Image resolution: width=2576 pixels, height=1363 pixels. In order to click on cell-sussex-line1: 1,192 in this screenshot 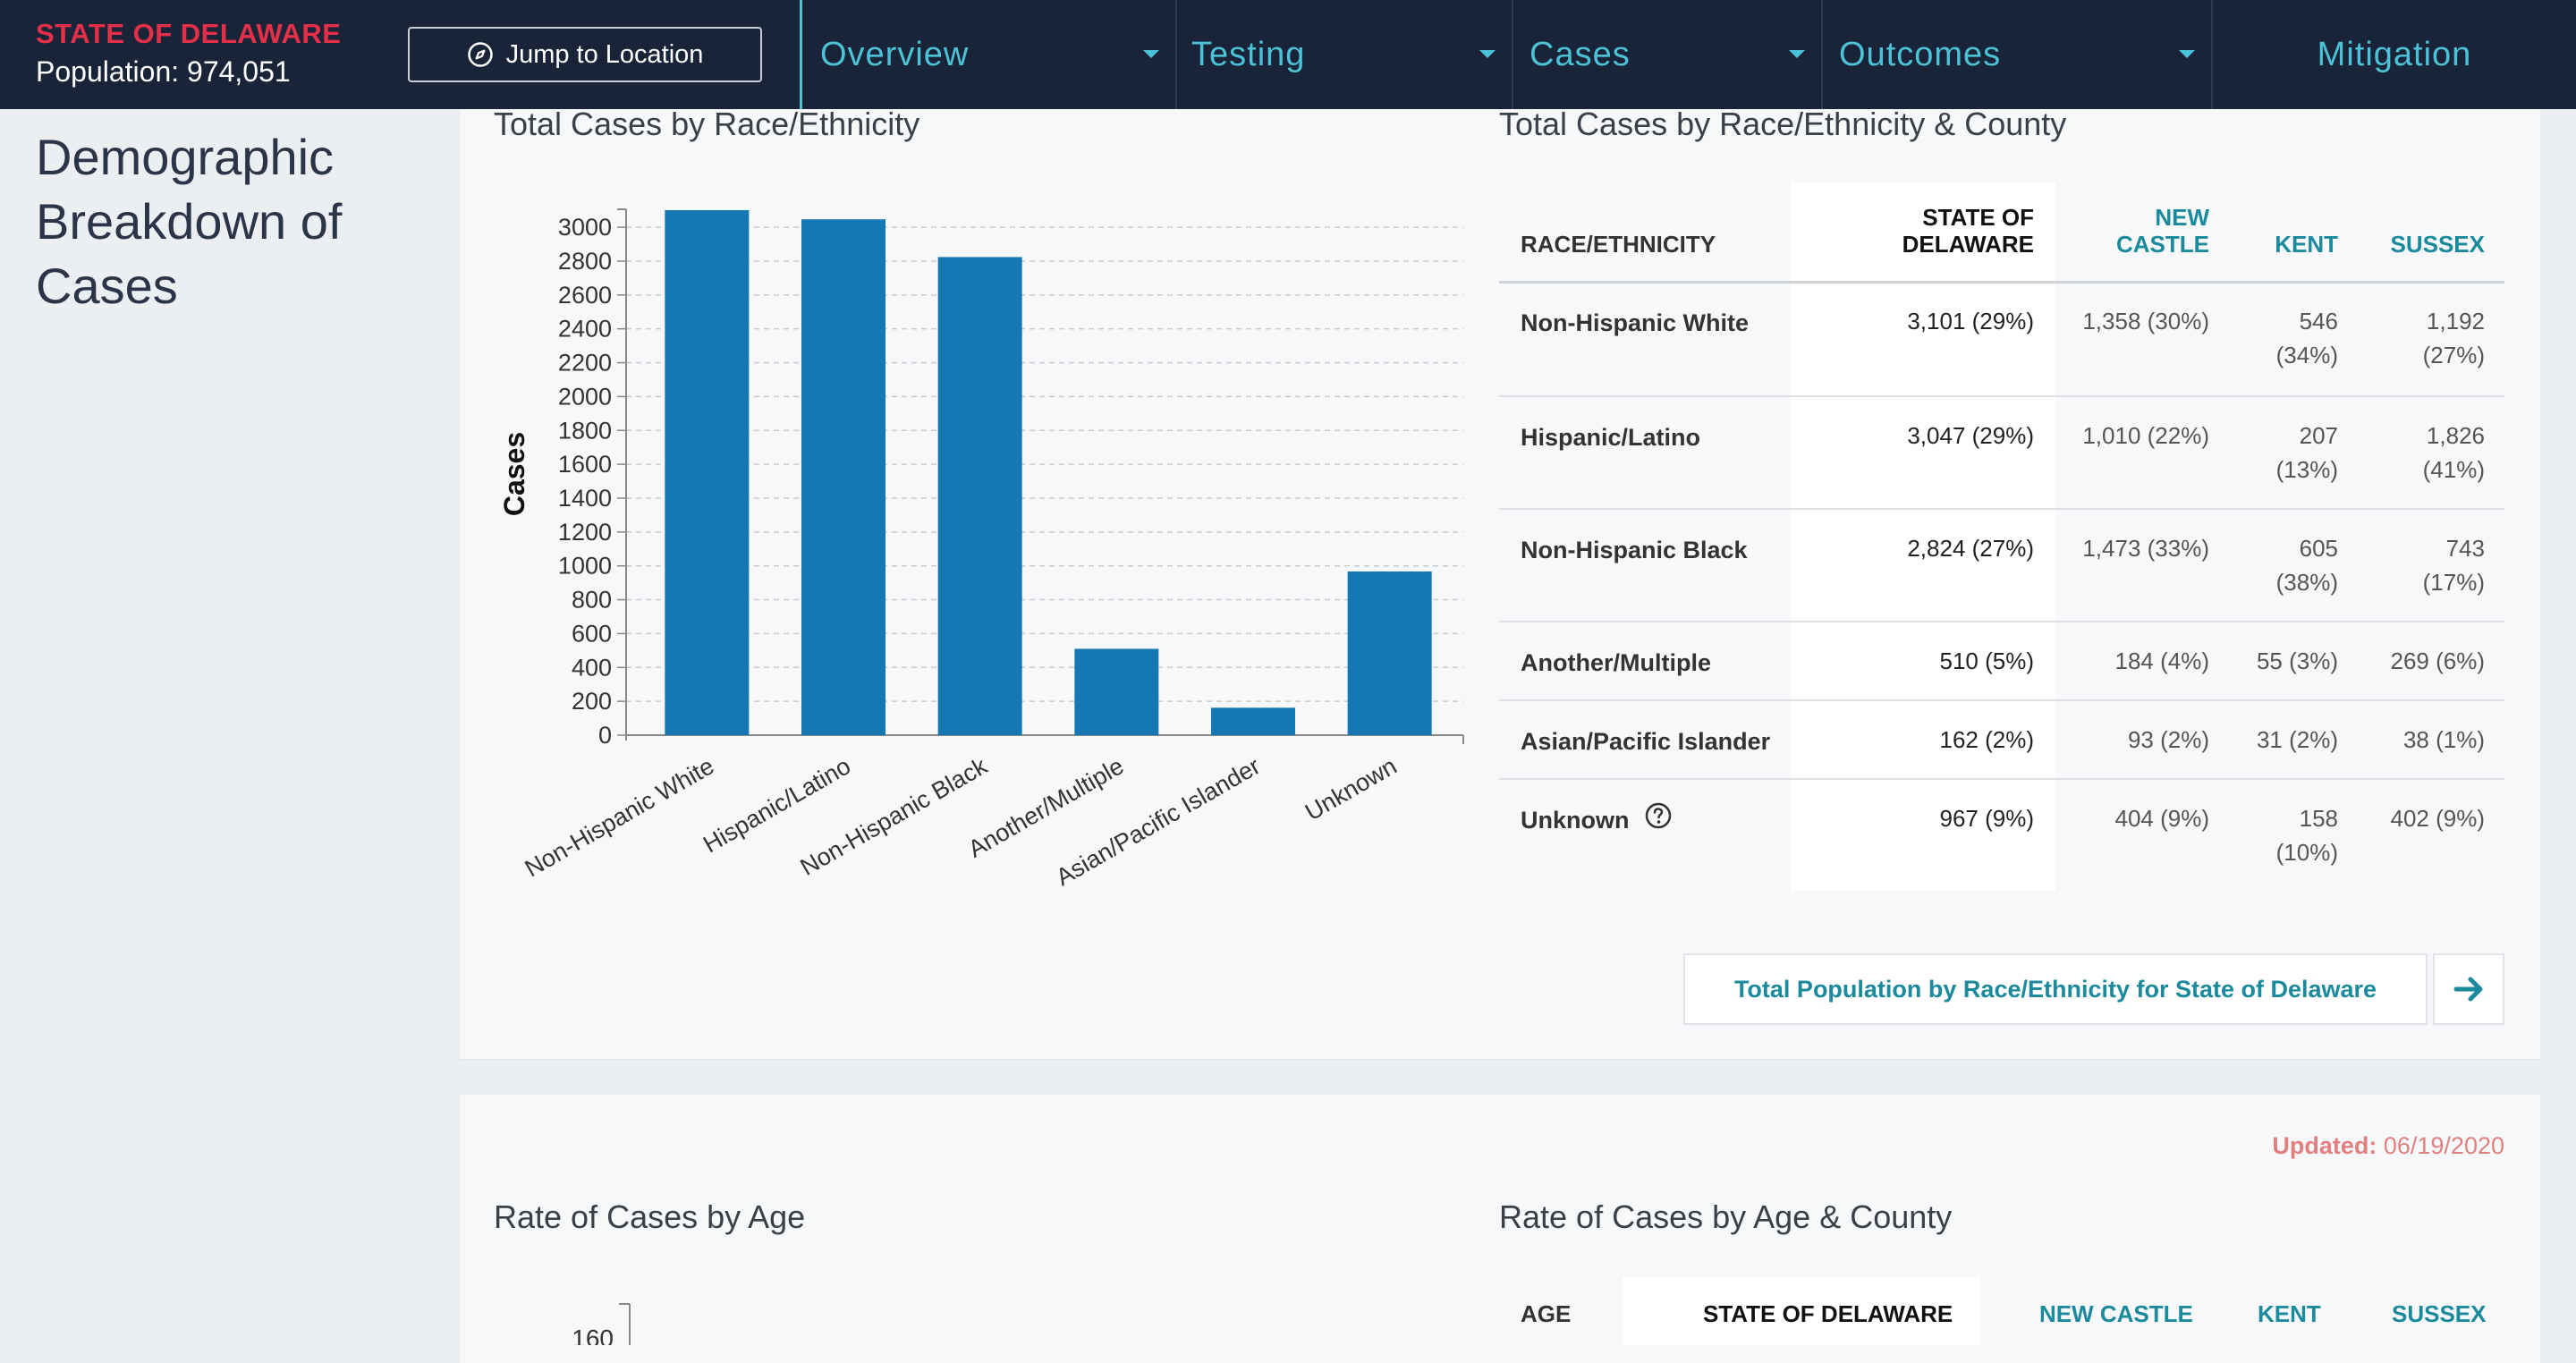, I will do `click(2455, 321)`.